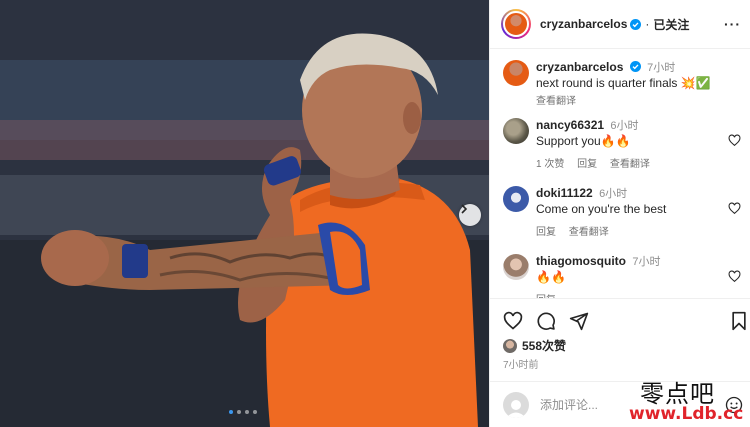 This screenshot has width=750, height=427. What do you see at coordinates (671, 24) in the screenshot?
I see `following-button: 已关注` at bounding box center [671, 24].